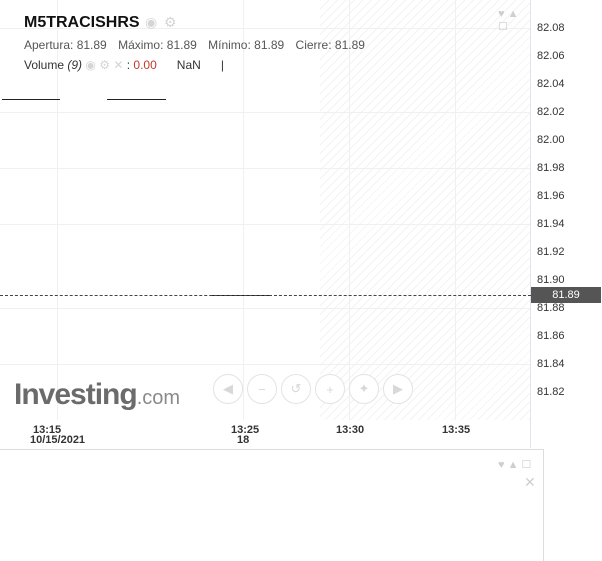 The image size is (602, 561). I want to click on open-value: 81.89, so click(91, 45).